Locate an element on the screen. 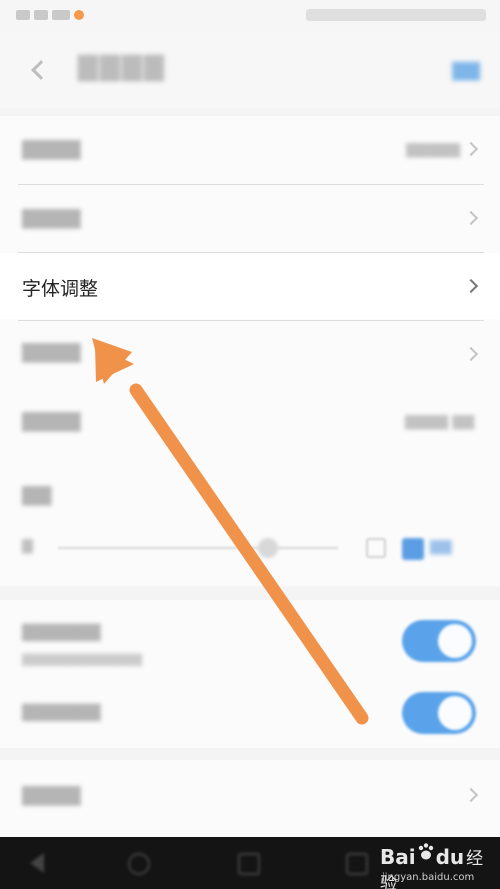 The image size is (500, 889). settings-row-blurred-6: ▇▇▇▇ is located at coordinates (250, 795).